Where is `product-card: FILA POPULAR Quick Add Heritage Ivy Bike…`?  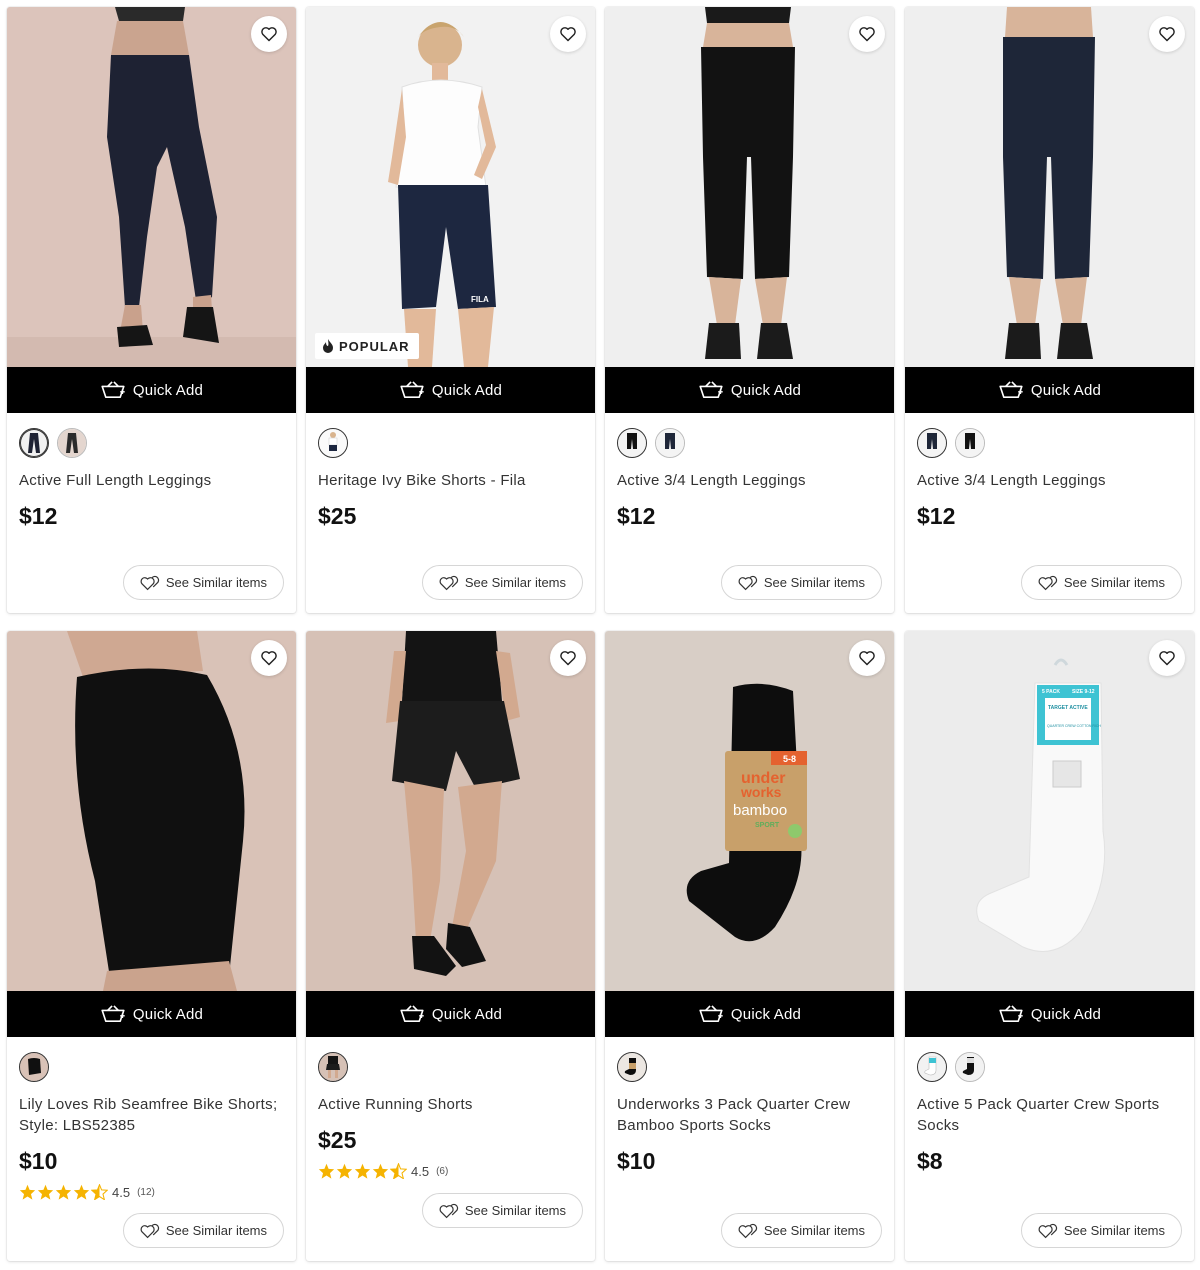
product-card: FILA POPULAR Quick Add Heritage Ivy Bike… is located at coordinates (450, 310).